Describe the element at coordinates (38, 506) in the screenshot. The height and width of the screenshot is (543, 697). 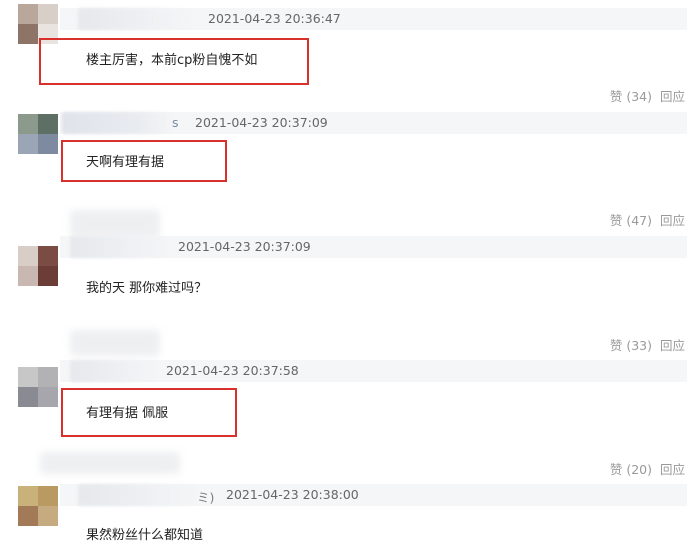
I see `avatar` at that location.